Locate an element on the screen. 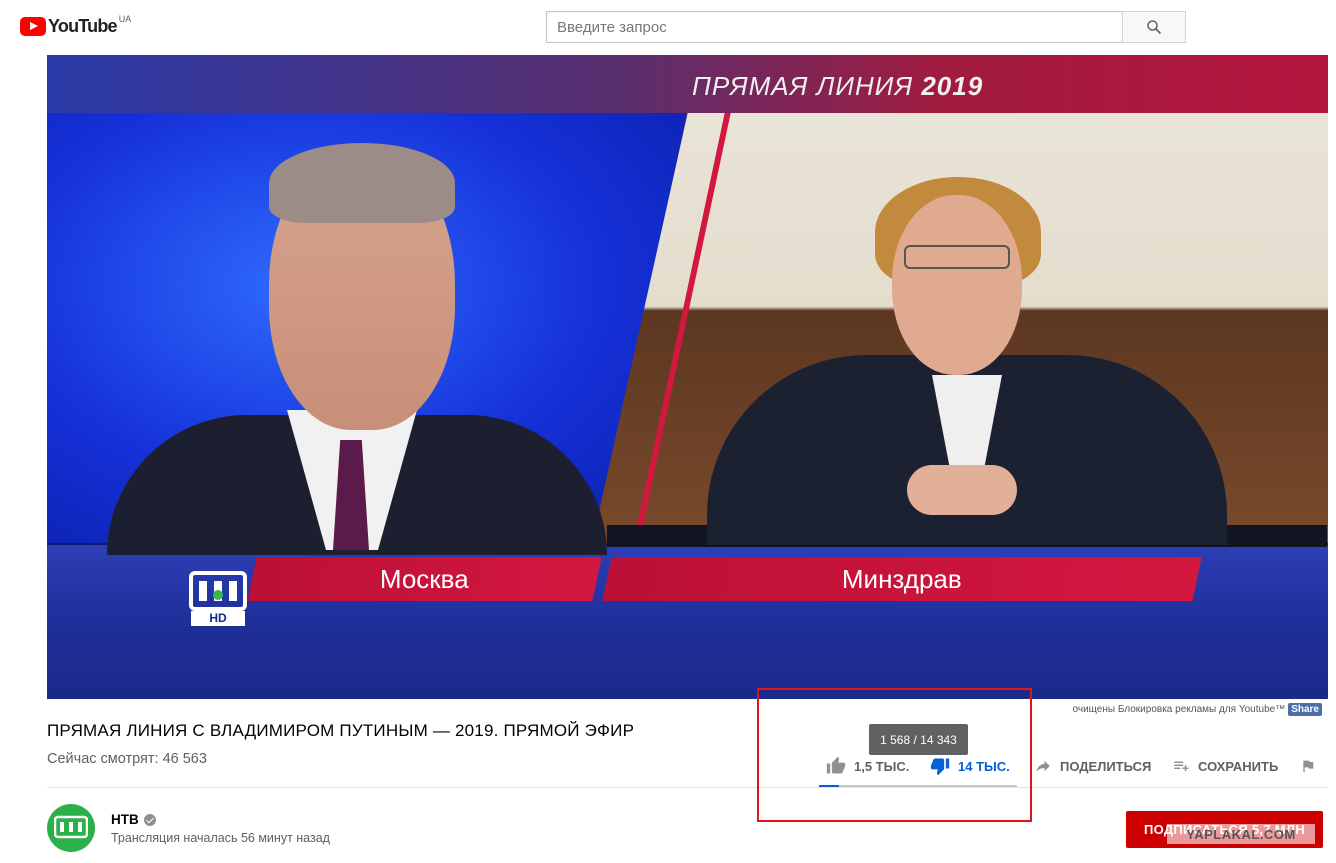 The image size is (1336, 863). annotation-highlight-box is located at coordinates (894, 755).